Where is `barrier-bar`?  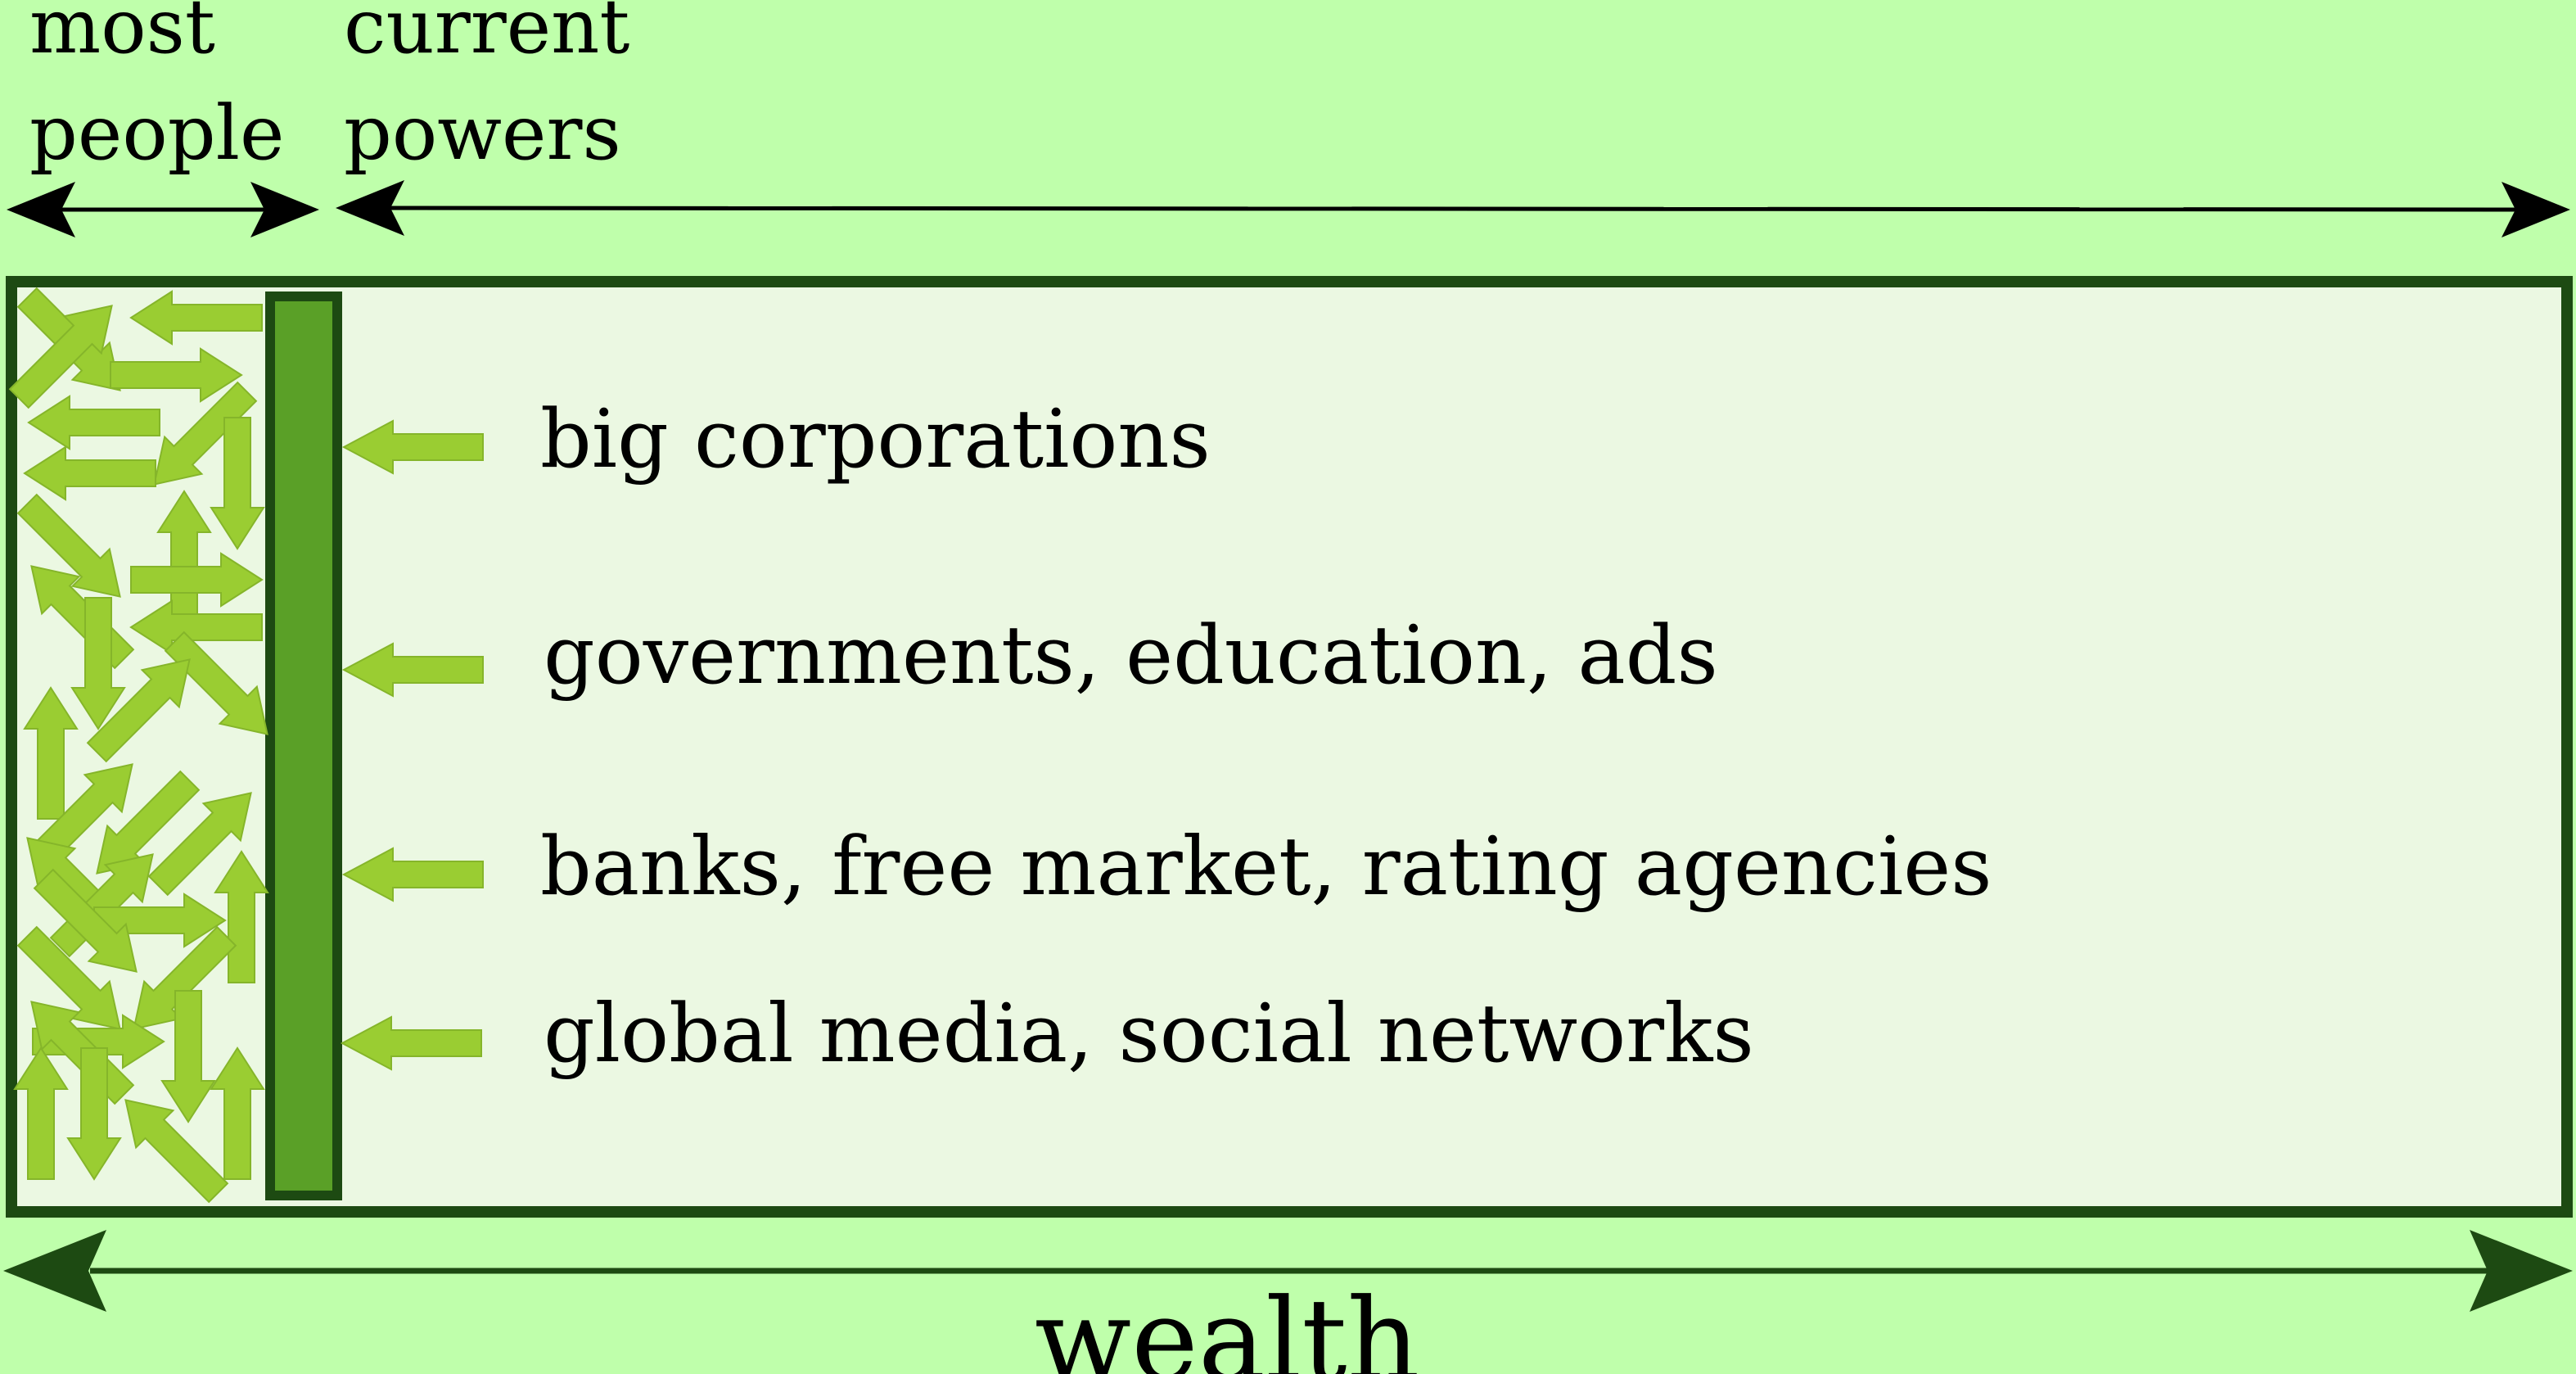
barrier-bar is located at coordinates (303, 746).